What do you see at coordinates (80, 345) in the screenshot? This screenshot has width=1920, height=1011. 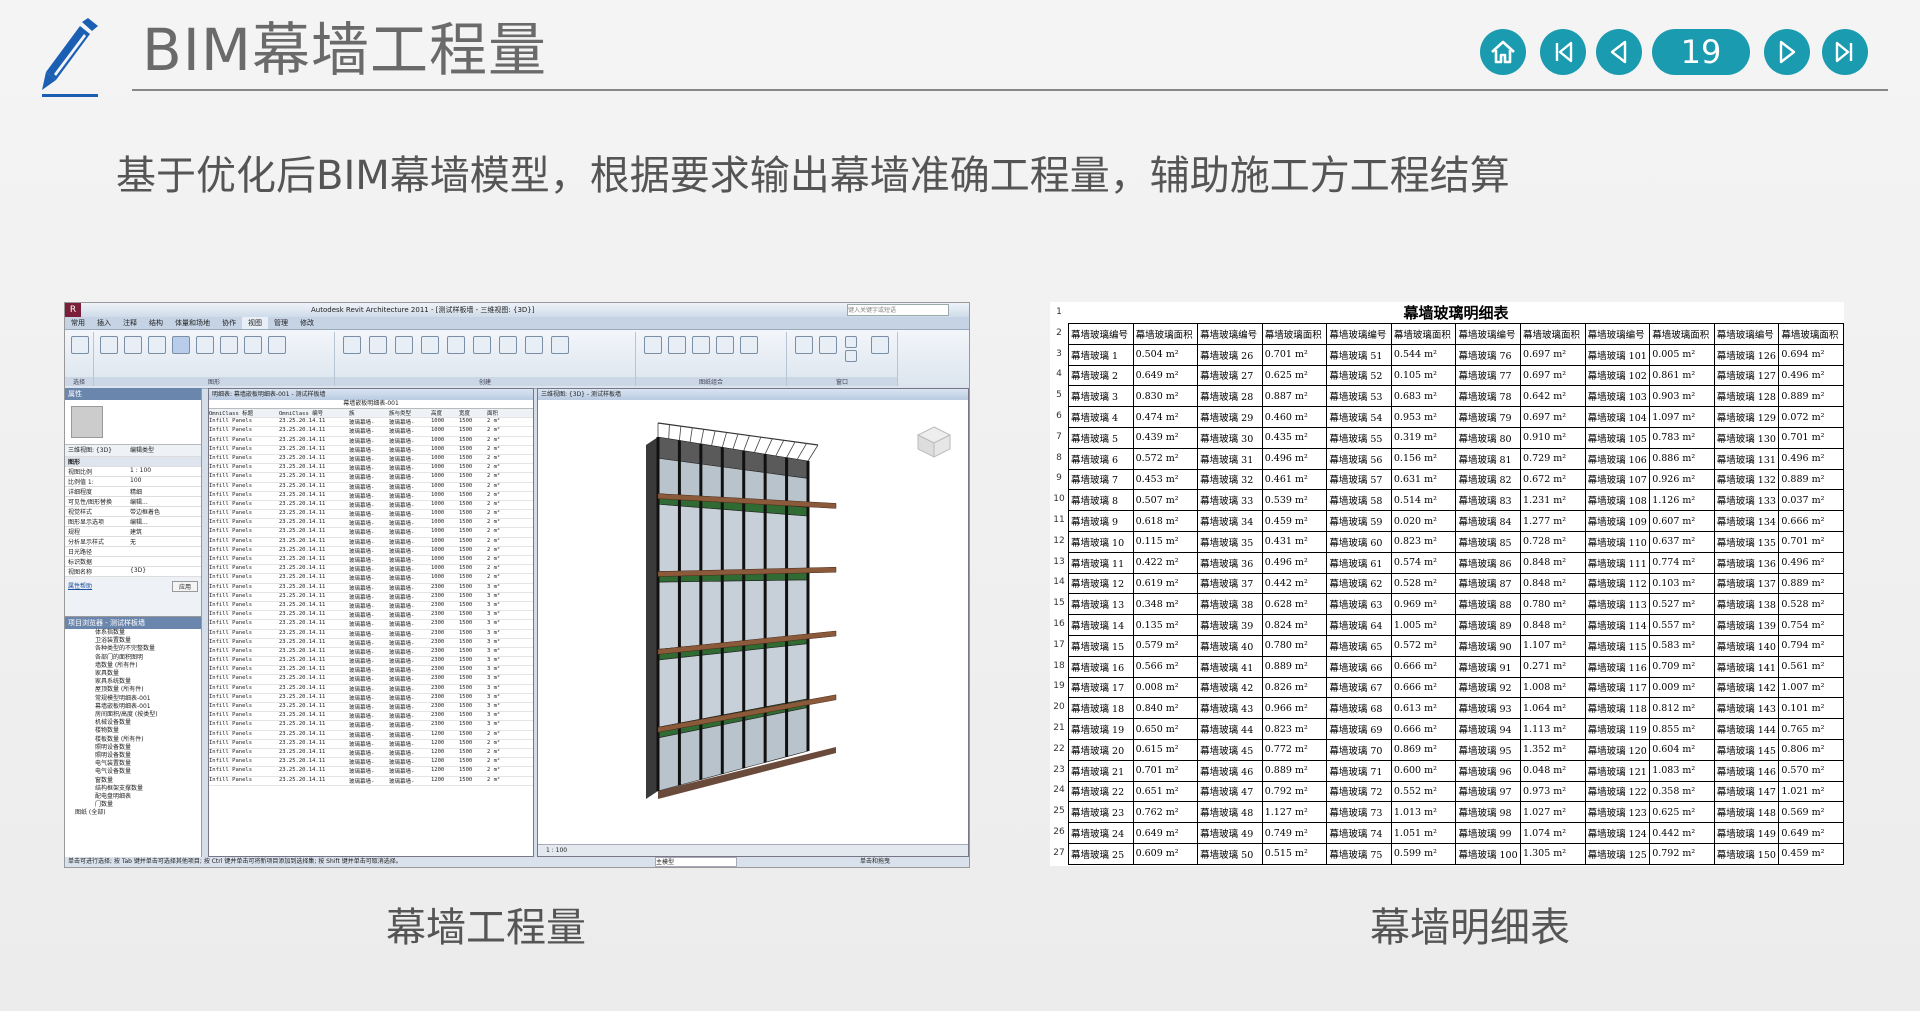 I see `modify-icon` at bounding box center [80, 345].